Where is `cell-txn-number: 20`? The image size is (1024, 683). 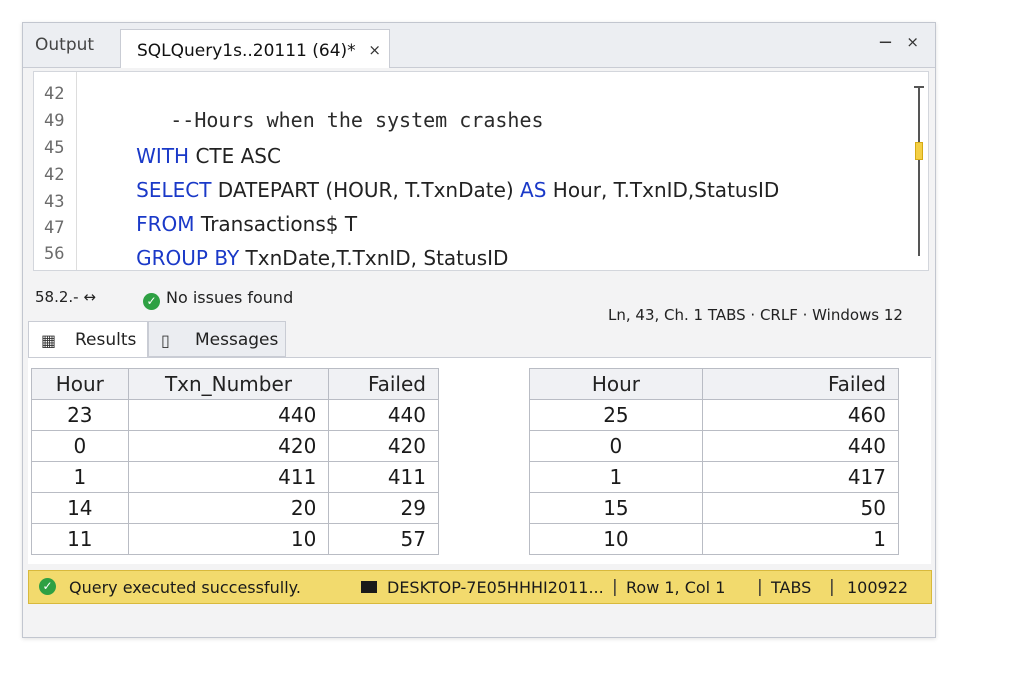
cell-txn-number: 20 is located at coordinates (228, 508).